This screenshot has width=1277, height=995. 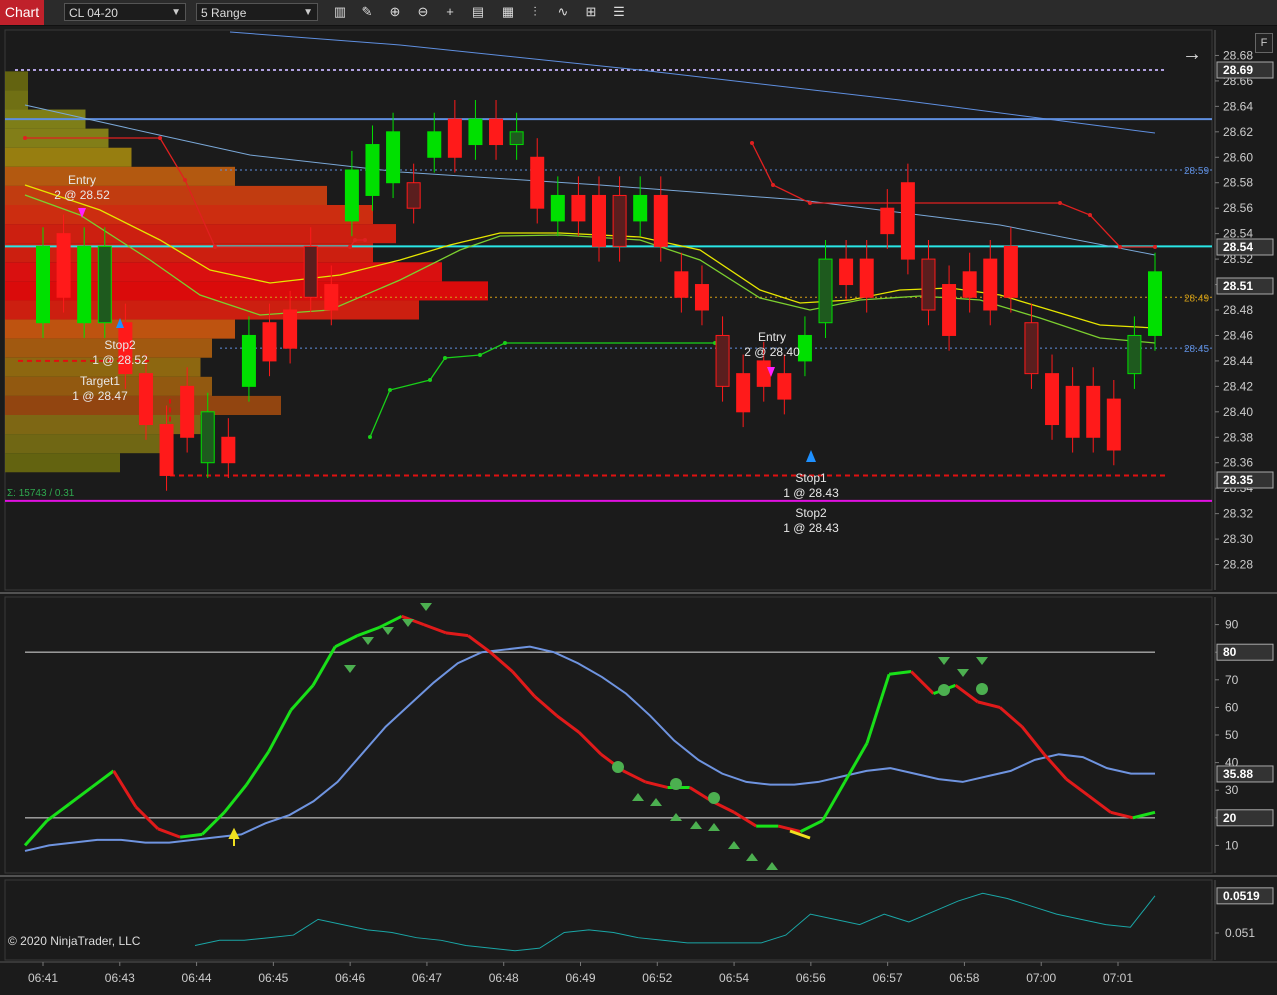 What do you see at coordinates (1196, 171) in the screenshot?
I see `inline-level-label: 28.59` at bounding box center [1196, 171].